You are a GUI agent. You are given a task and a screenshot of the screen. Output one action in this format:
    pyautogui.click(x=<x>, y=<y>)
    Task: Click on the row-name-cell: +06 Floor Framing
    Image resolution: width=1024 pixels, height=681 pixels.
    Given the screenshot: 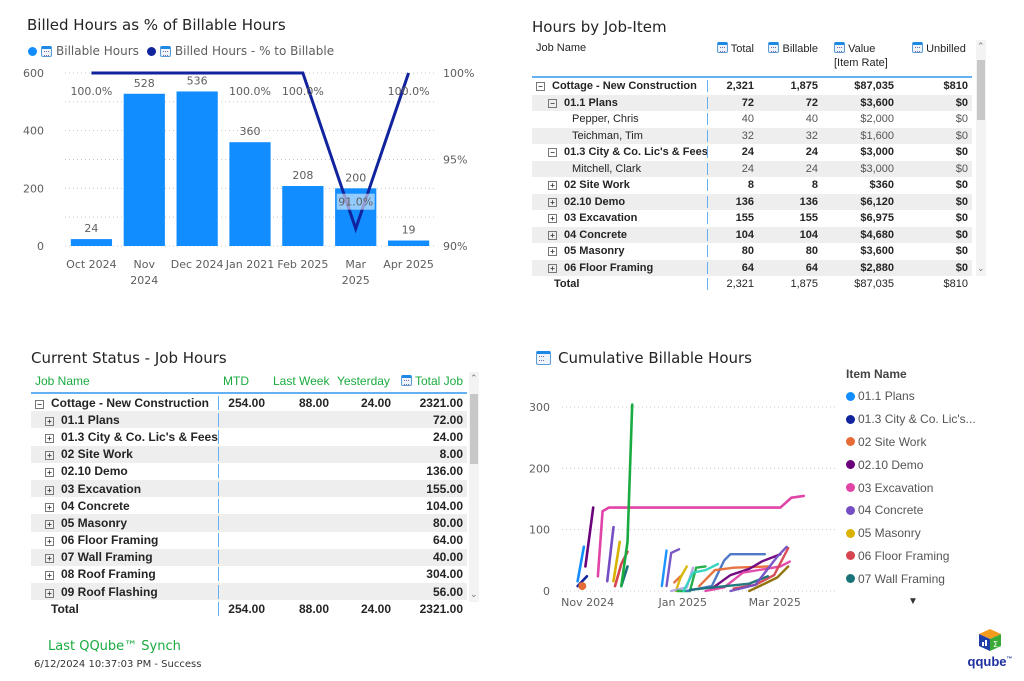 What is the action you would take?
    pyautogui.click(x=620, y=267)
    